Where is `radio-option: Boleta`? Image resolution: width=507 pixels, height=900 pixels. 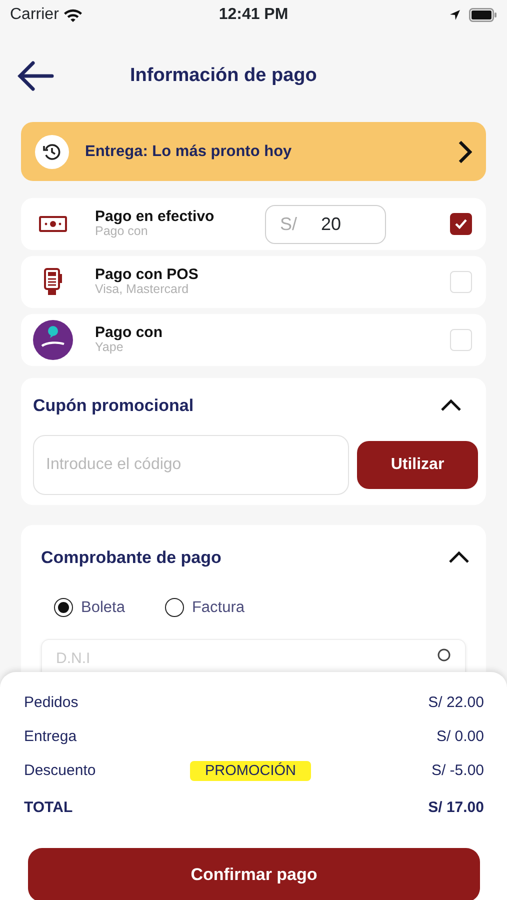 radio-option: Boleta is located at coordinates (89, 607).